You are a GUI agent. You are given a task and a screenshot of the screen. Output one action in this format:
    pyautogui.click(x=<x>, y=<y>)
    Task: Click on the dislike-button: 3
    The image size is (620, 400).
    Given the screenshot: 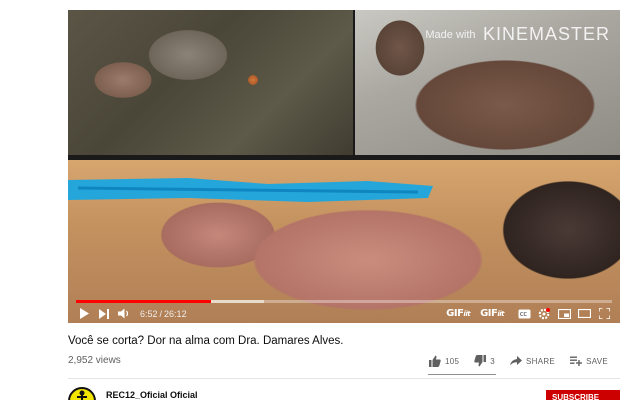 What is the action you would take?
    pyautogui.click(x=484, y=361)
    